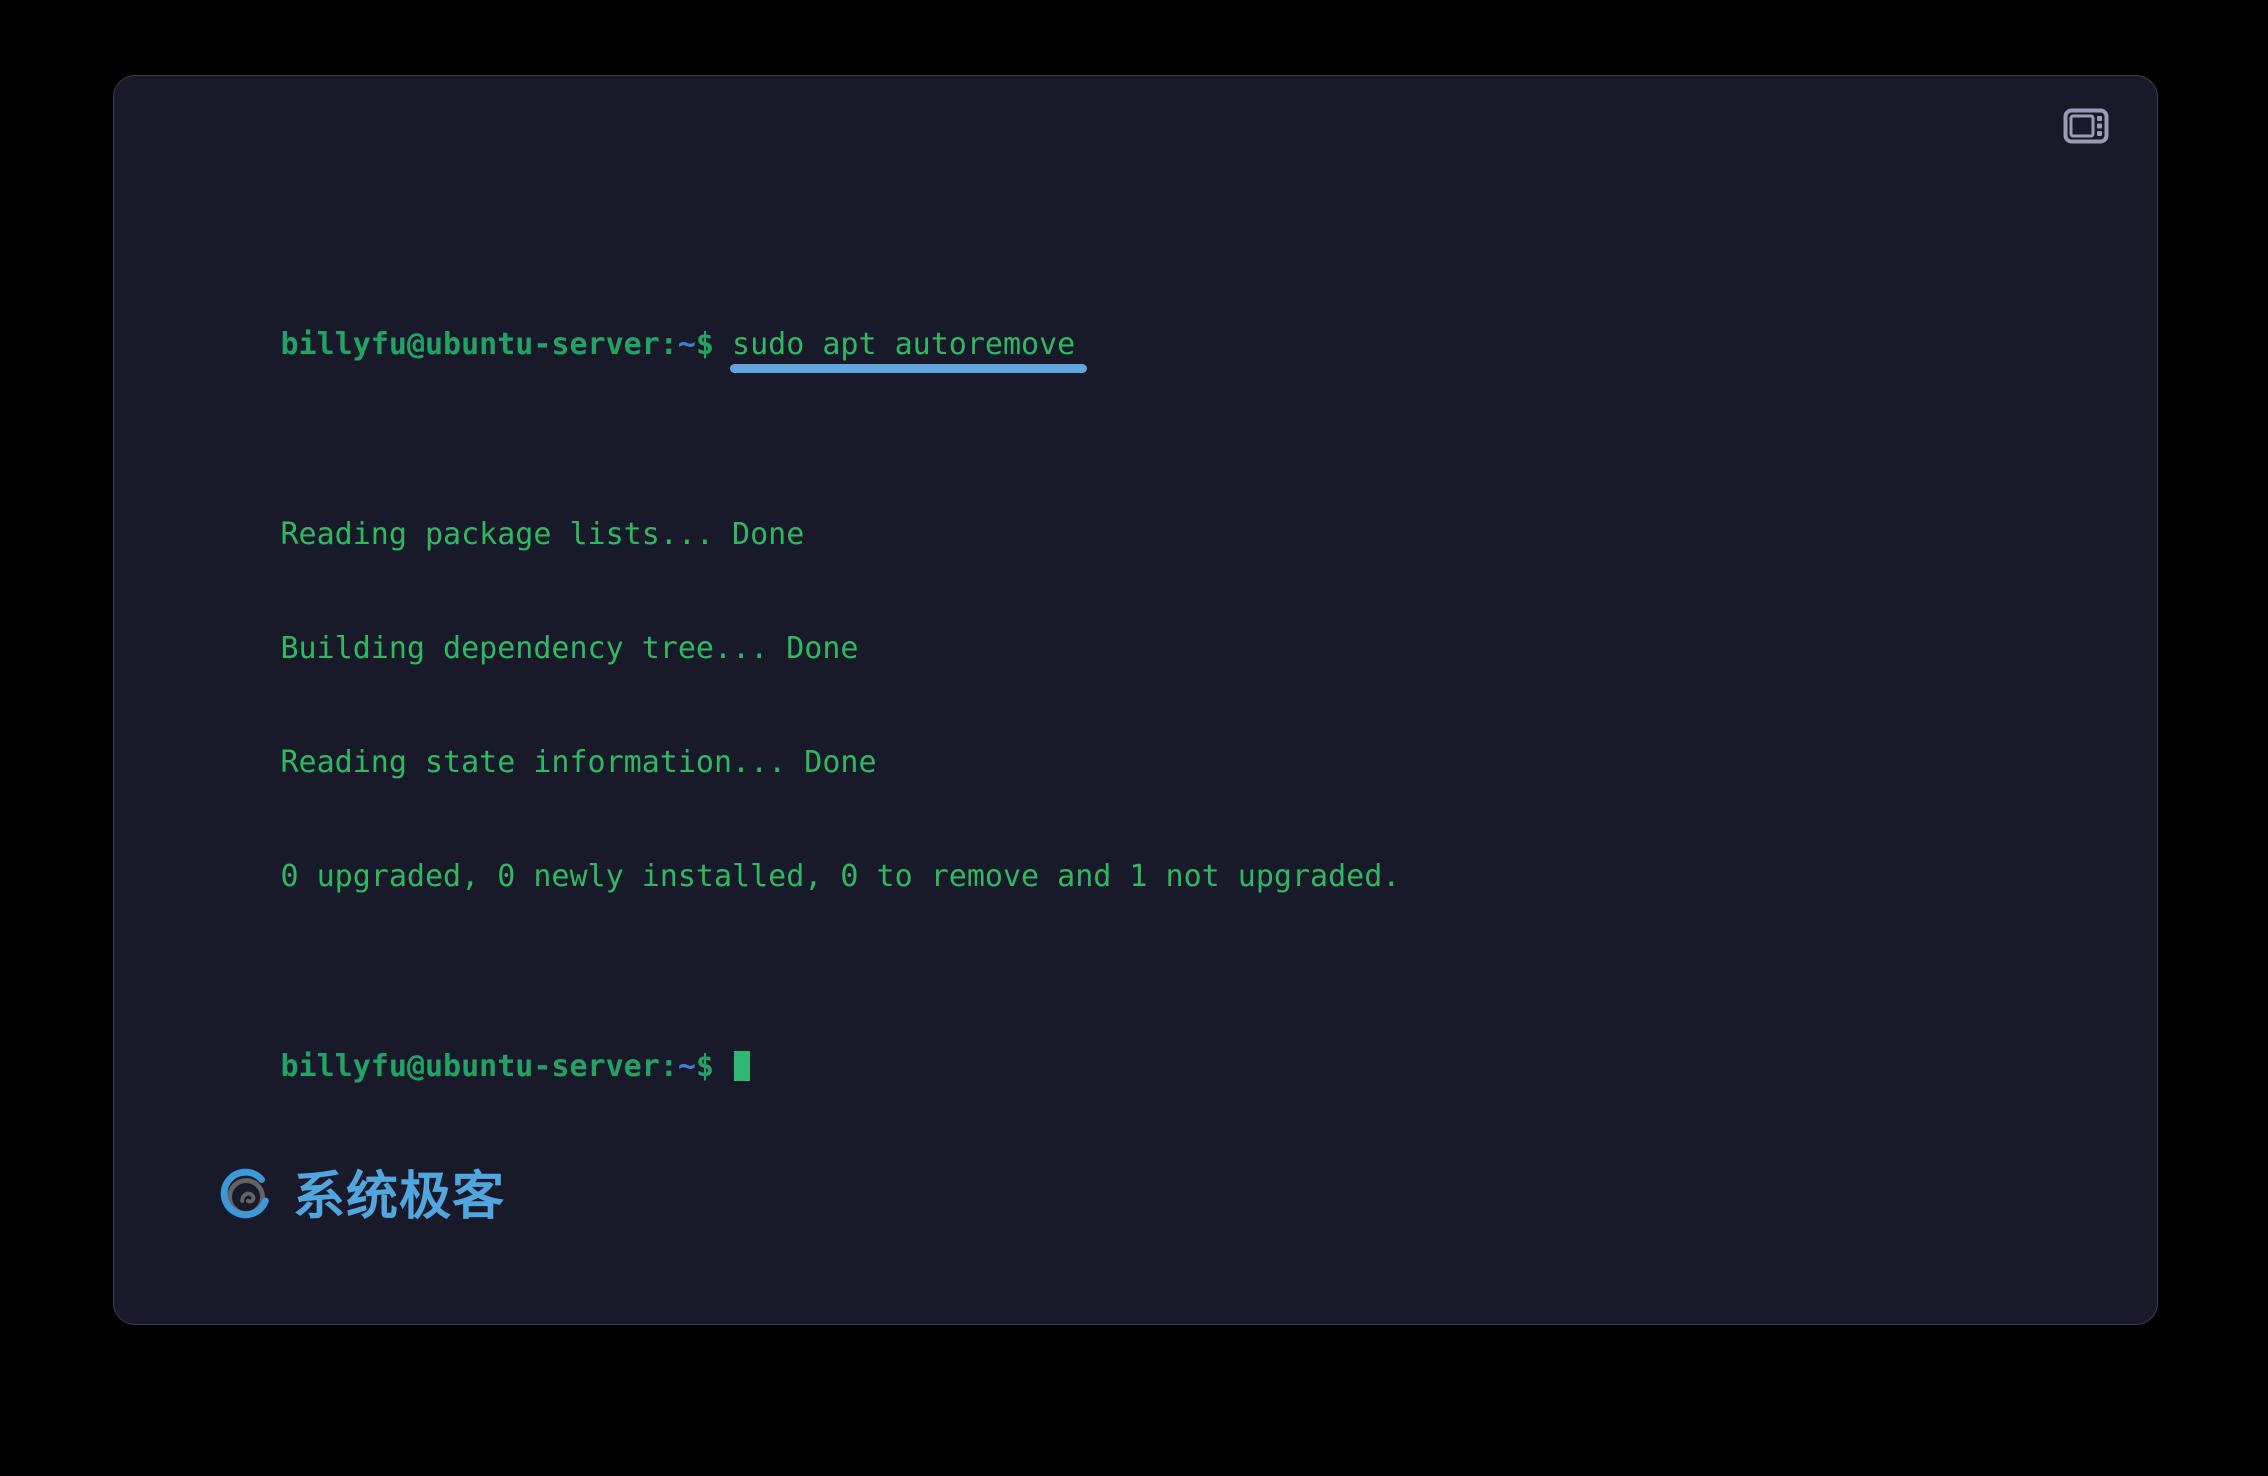 The width and height of the screenshot is (2268, 1476). What do you see at coordinates (1146, 515) in the screenshot?
I see `terminal-line-output: Reading package lists... Done` at bounding box center [1146, 515].